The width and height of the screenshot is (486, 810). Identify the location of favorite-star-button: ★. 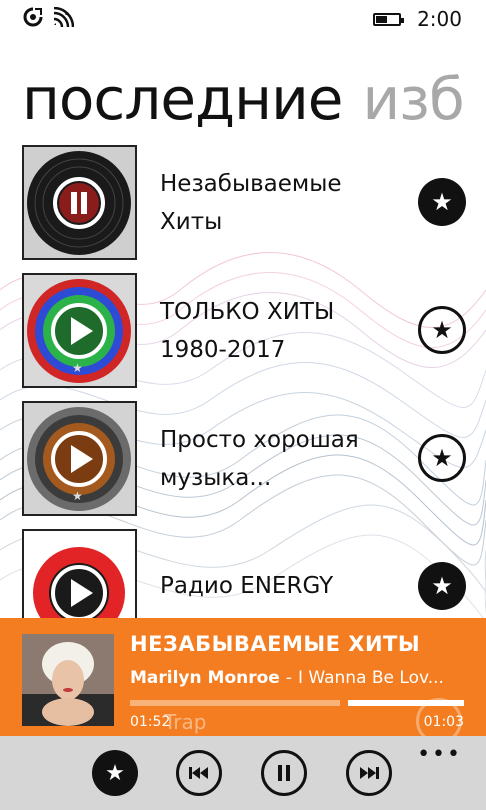
(115, 773).